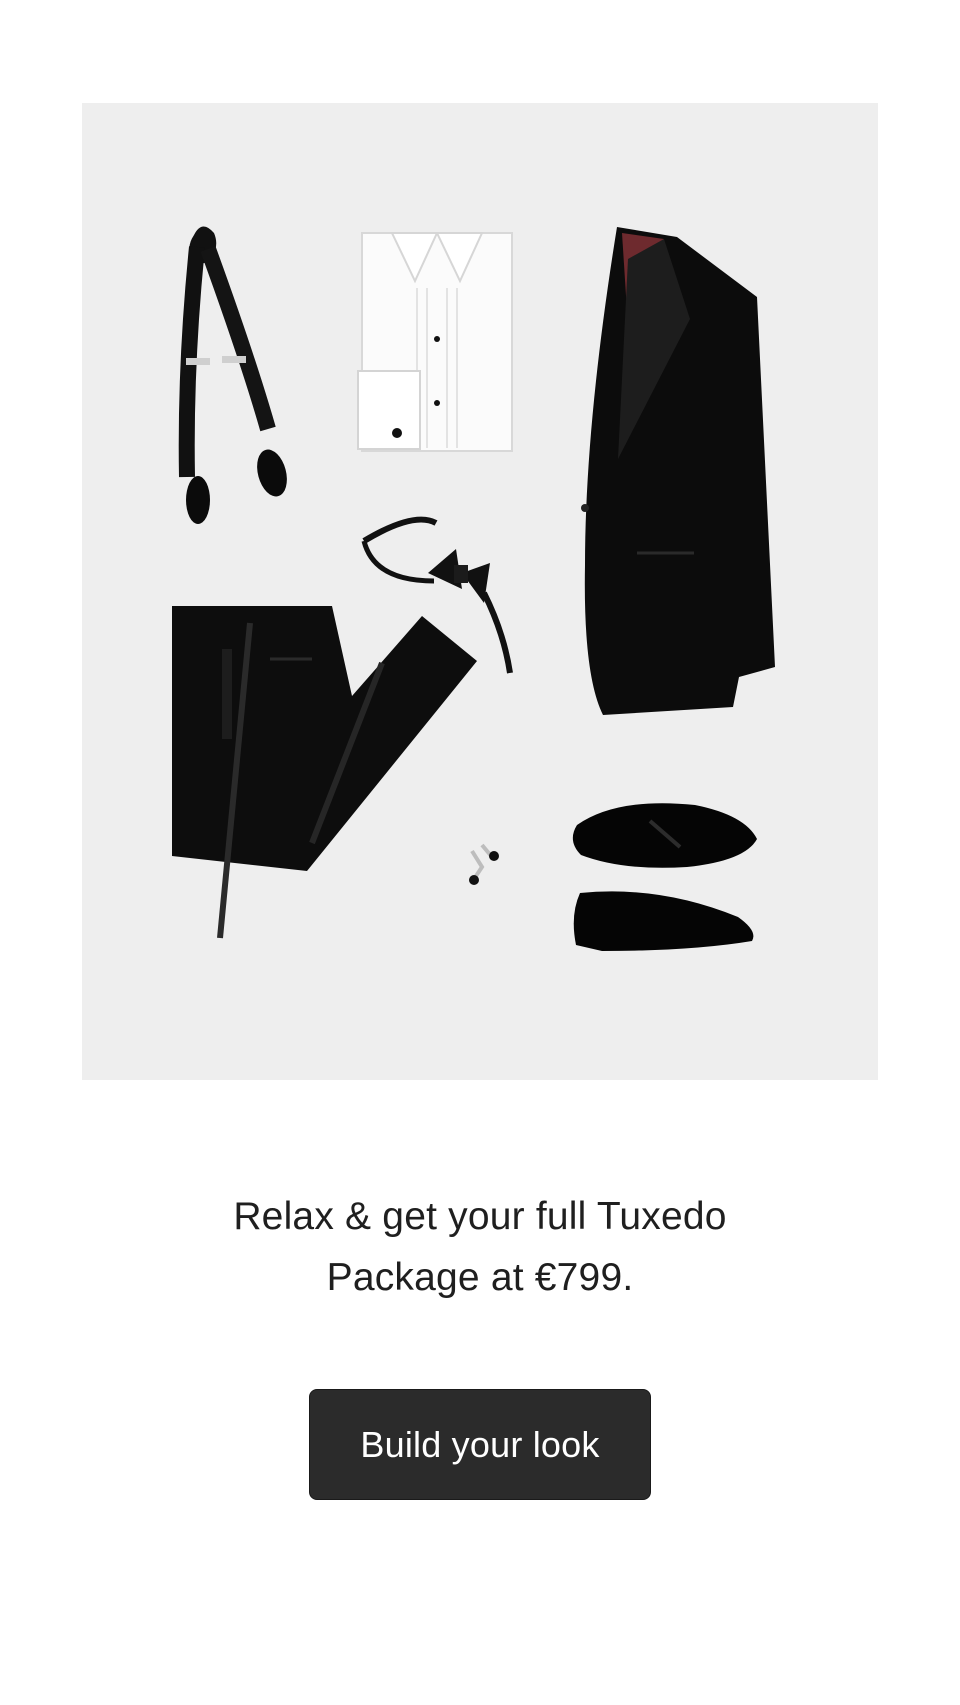 The width and height of the screenshot is (960, 1705). I want to click on promo-line-1: Relax & get your full Tuxedo, so click(480, 1216).